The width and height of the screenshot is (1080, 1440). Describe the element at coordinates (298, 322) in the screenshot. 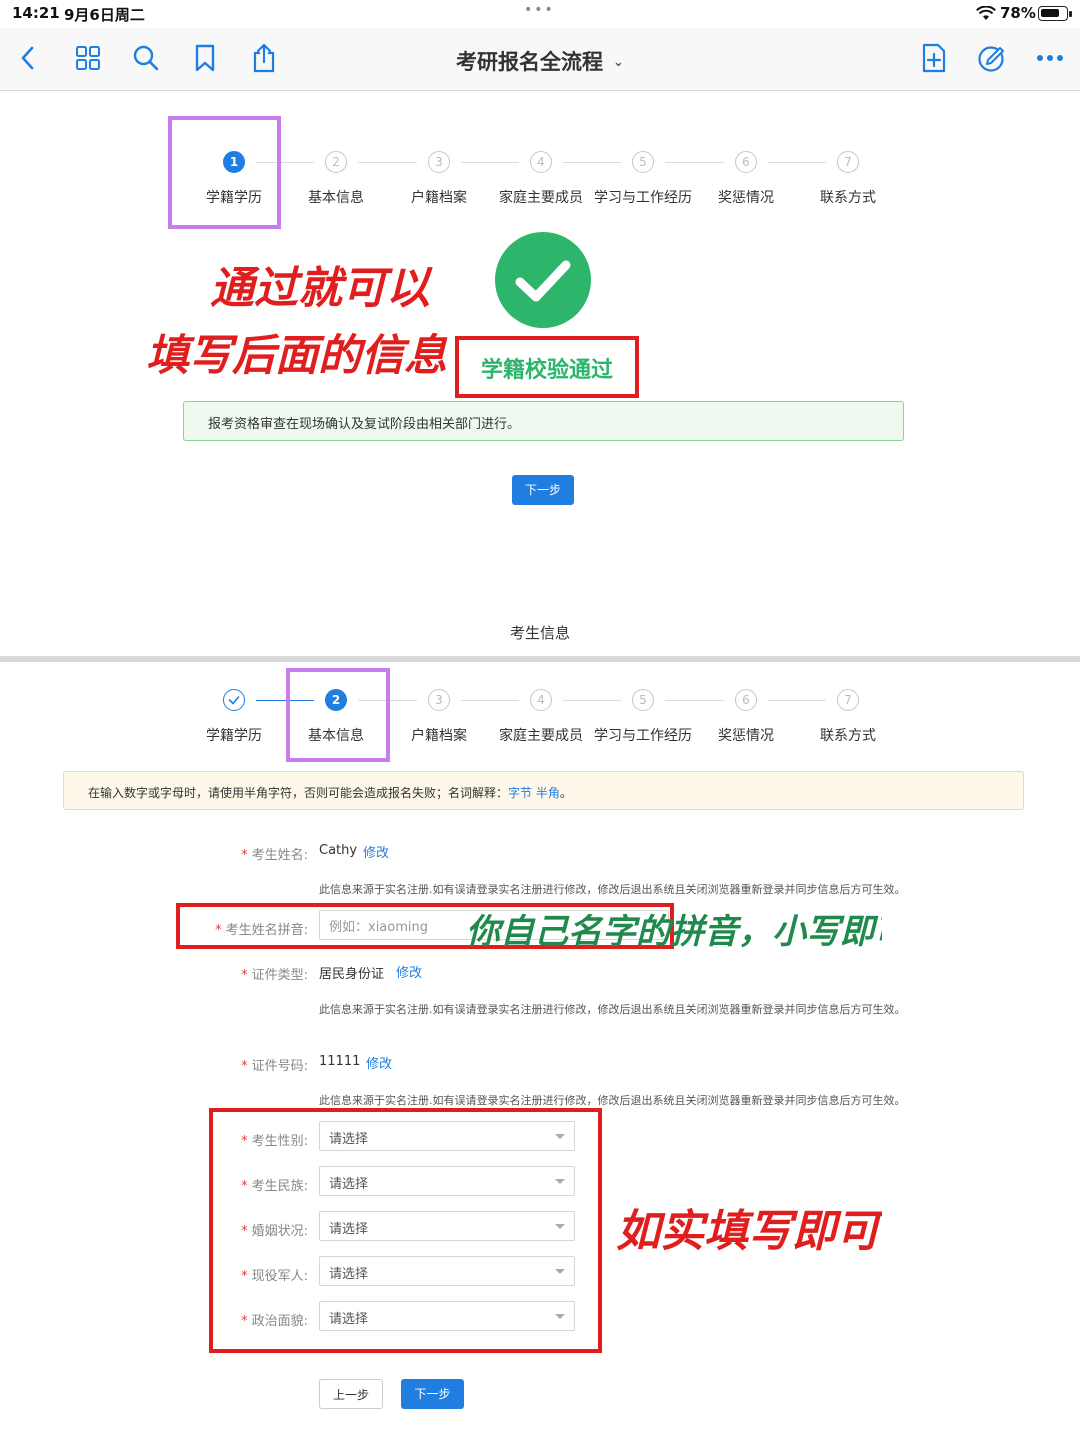

I see `handwritten-annotation-1: 通过就可以 填写后面的信息了` at that location.